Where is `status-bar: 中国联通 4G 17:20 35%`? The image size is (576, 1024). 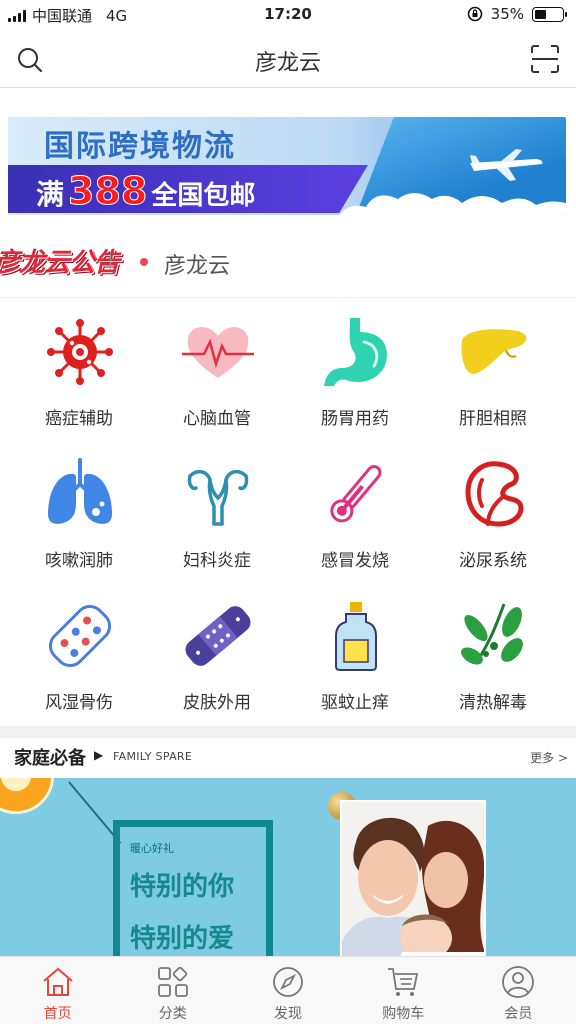 status-bar: 中国联通 4G 17:20 35% is located at coordinates (288, 15).